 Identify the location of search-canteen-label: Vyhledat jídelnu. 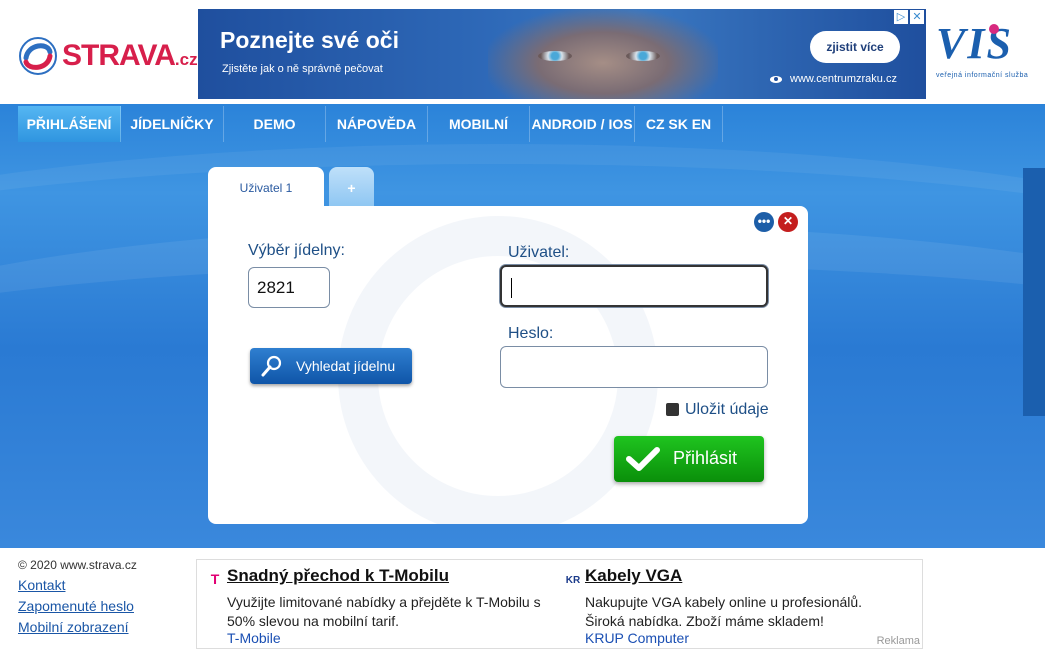
(346, 366).